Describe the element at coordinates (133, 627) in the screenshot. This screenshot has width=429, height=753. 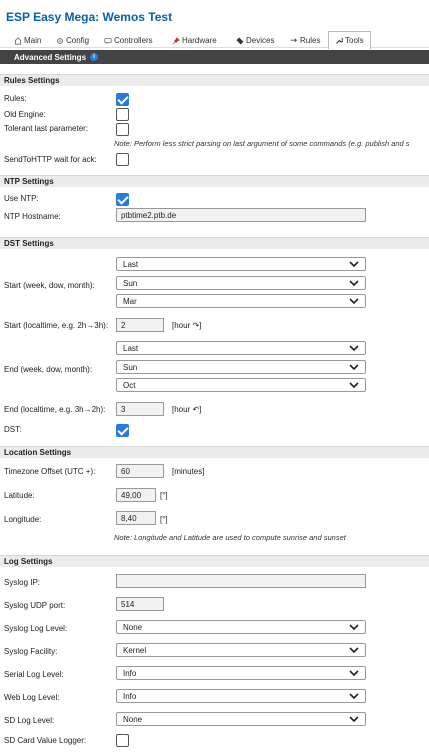
I see `syslog-level-value: None` at that location.